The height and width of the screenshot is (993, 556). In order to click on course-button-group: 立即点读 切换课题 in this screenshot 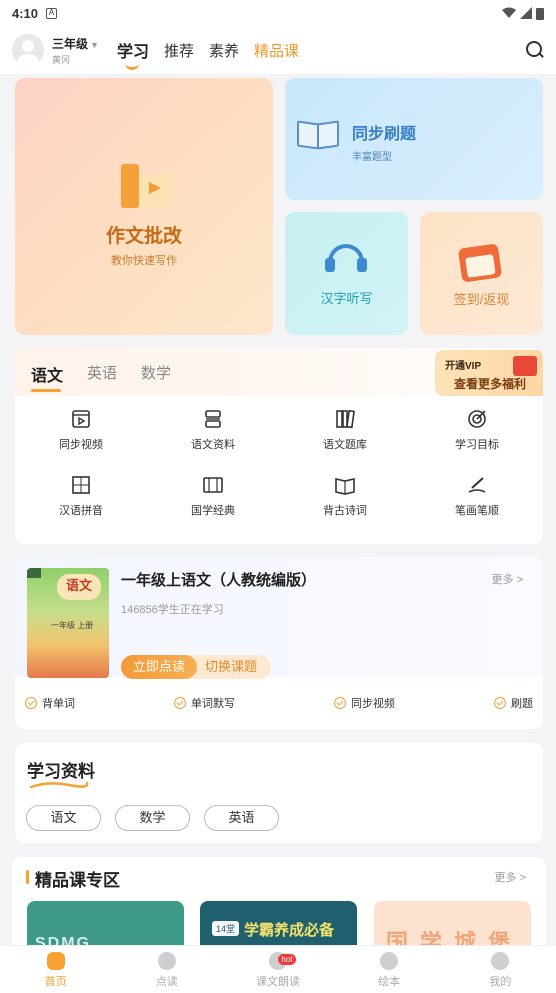, I will do `click(196, 667)`.